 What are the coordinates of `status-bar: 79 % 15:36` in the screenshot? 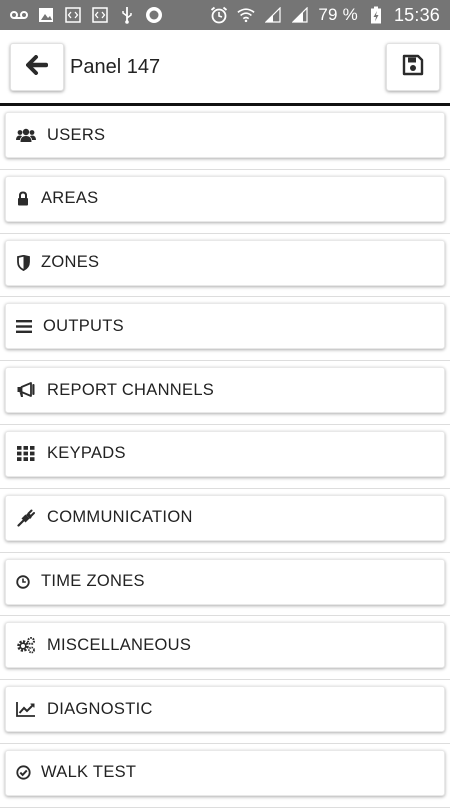 It's located at (225, 15).